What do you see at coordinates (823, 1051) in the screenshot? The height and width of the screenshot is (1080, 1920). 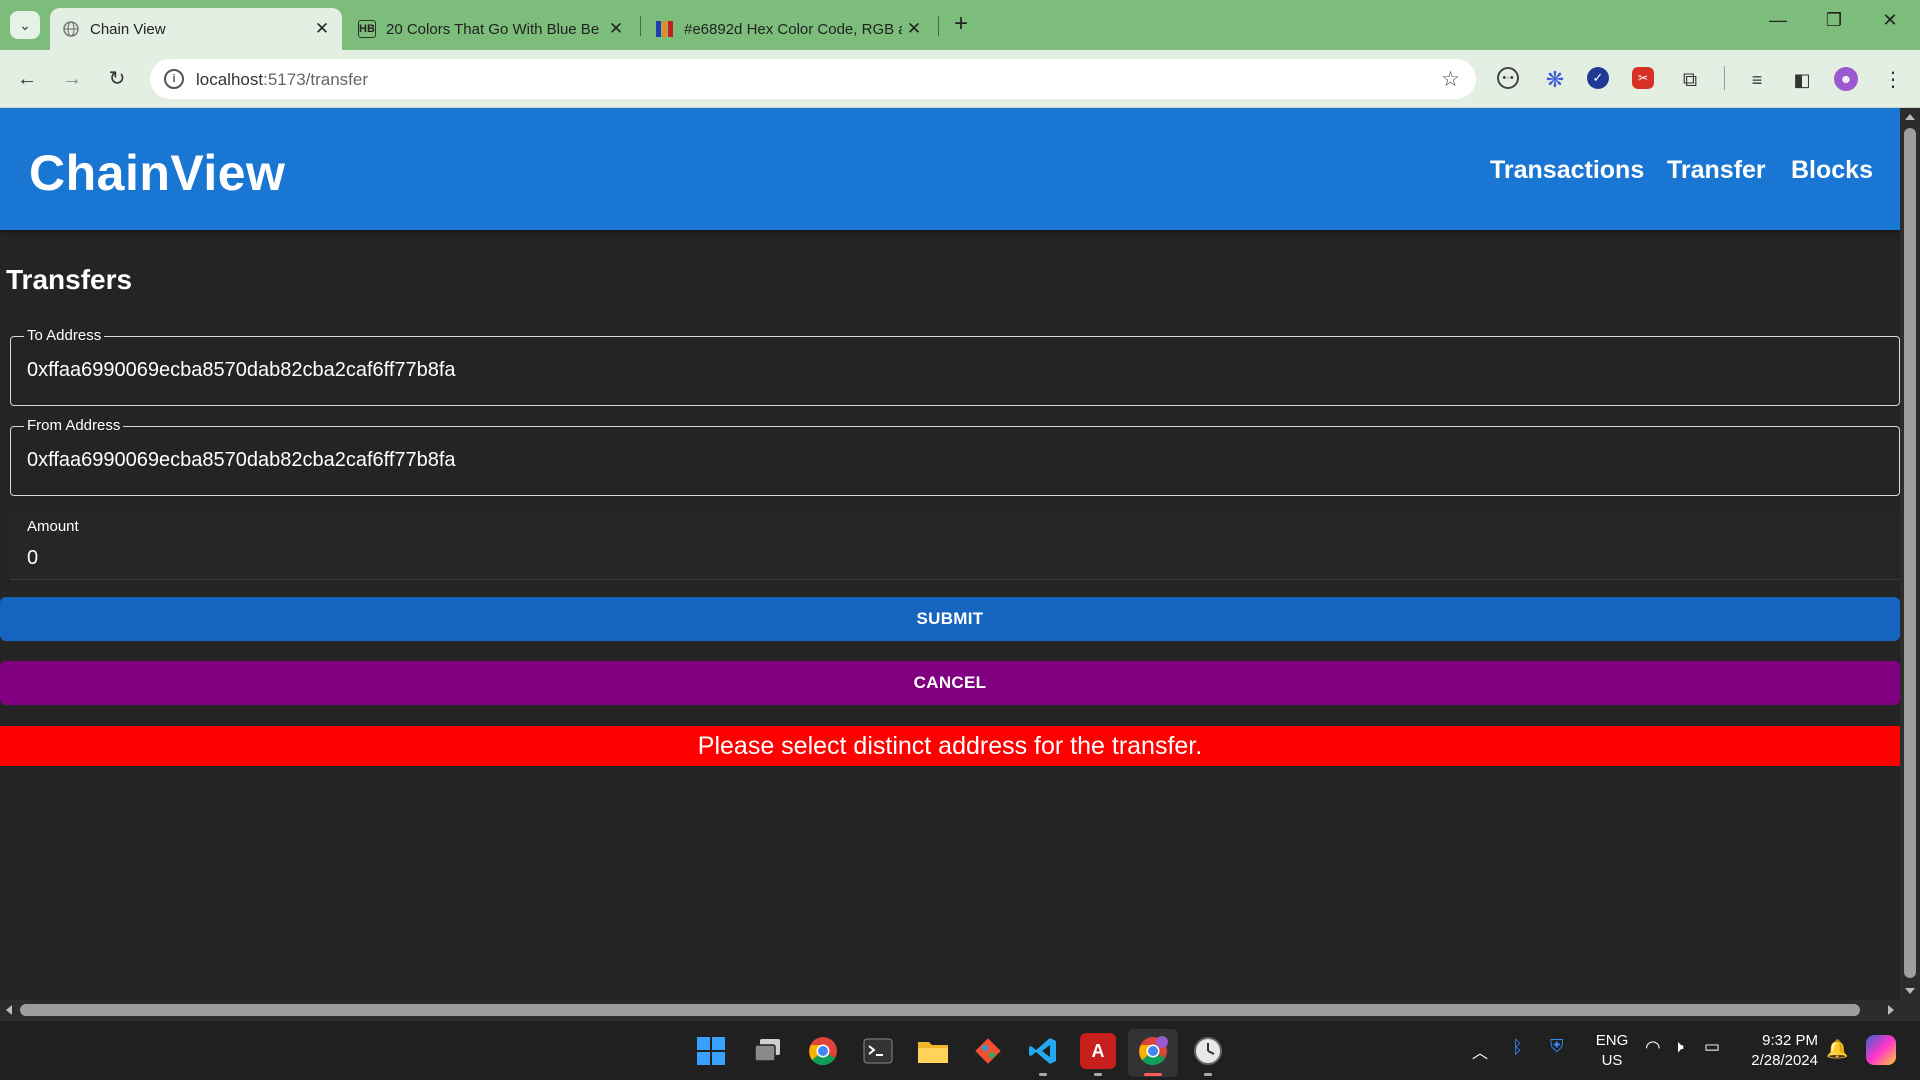 I see `chrome-icon` at bounding box center [823, 1051].